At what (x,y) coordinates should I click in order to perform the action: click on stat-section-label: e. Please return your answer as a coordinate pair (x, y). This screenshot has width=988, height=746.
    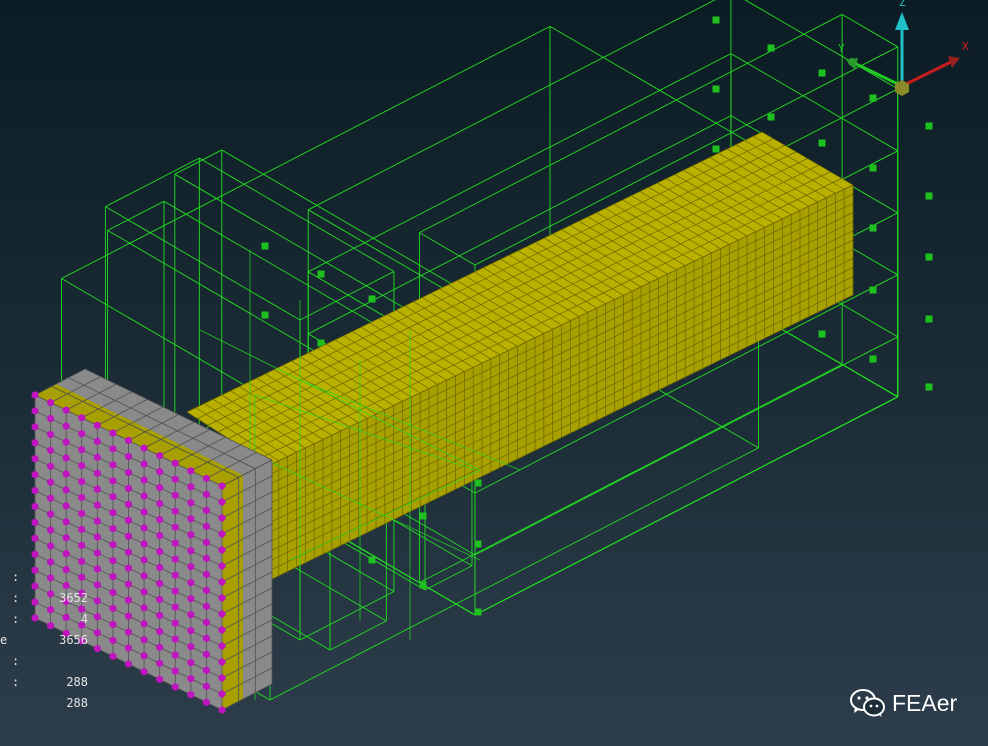
    Looking at the image, I should click on (21, 628).